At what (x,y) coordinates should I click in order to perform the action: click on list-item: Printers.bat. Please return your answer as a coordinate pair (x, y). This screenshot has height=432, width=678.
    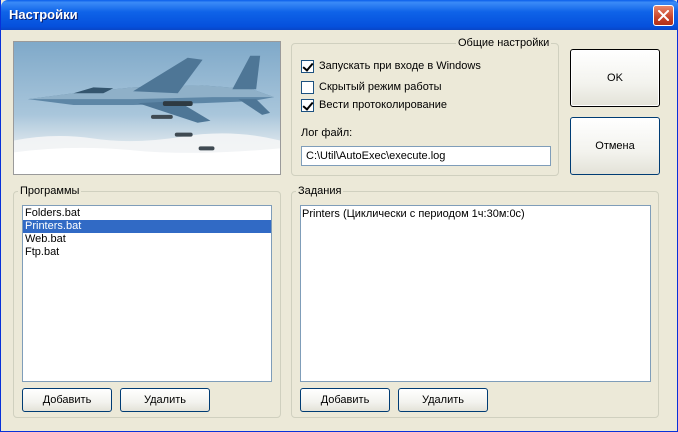
    Looking at the image, I should click on (147, 226).